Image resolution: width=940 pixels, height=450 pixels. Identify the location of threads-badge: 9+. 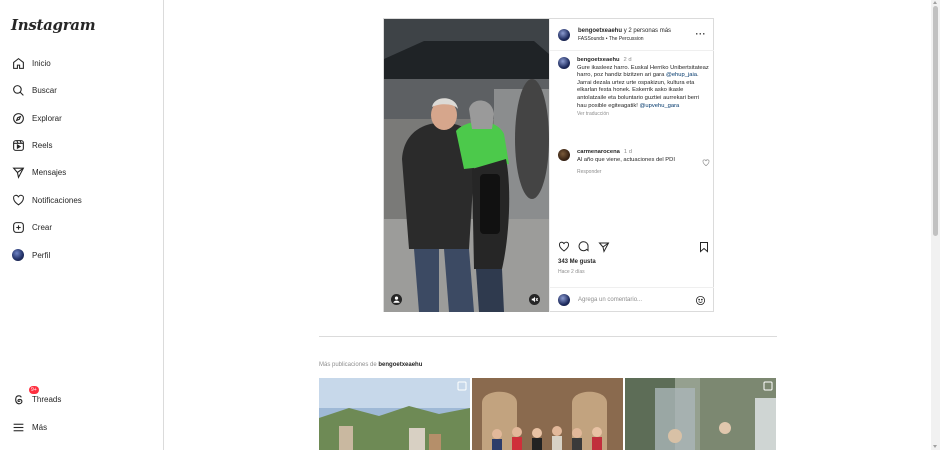
(34, 390).